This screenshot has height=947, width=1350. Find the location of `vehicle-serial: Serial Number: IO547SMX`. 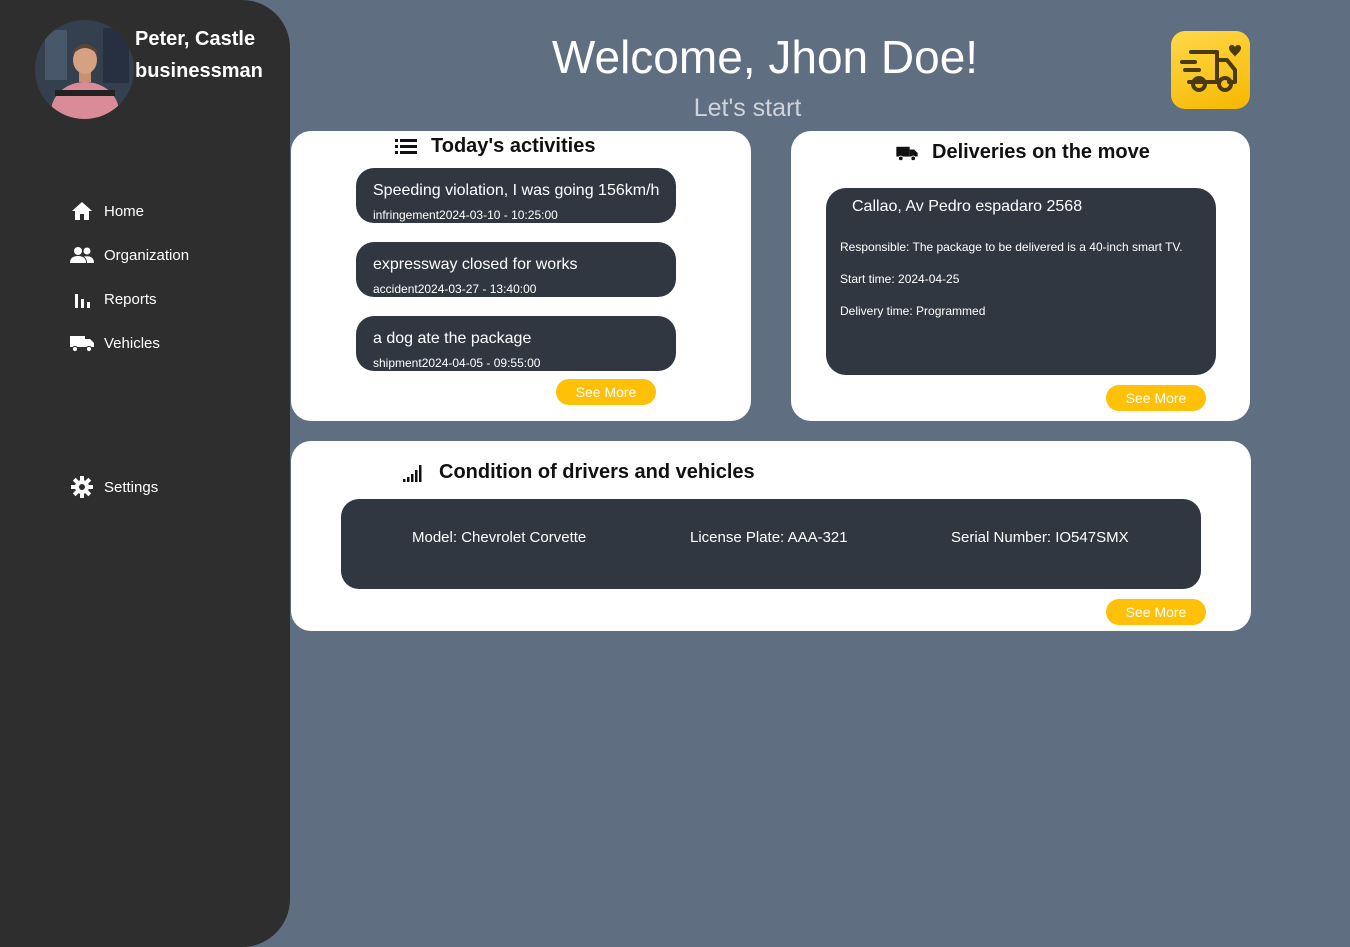

vehicle-serial: Serial Number: IO547SMX is located at coordinates (1040, 537).